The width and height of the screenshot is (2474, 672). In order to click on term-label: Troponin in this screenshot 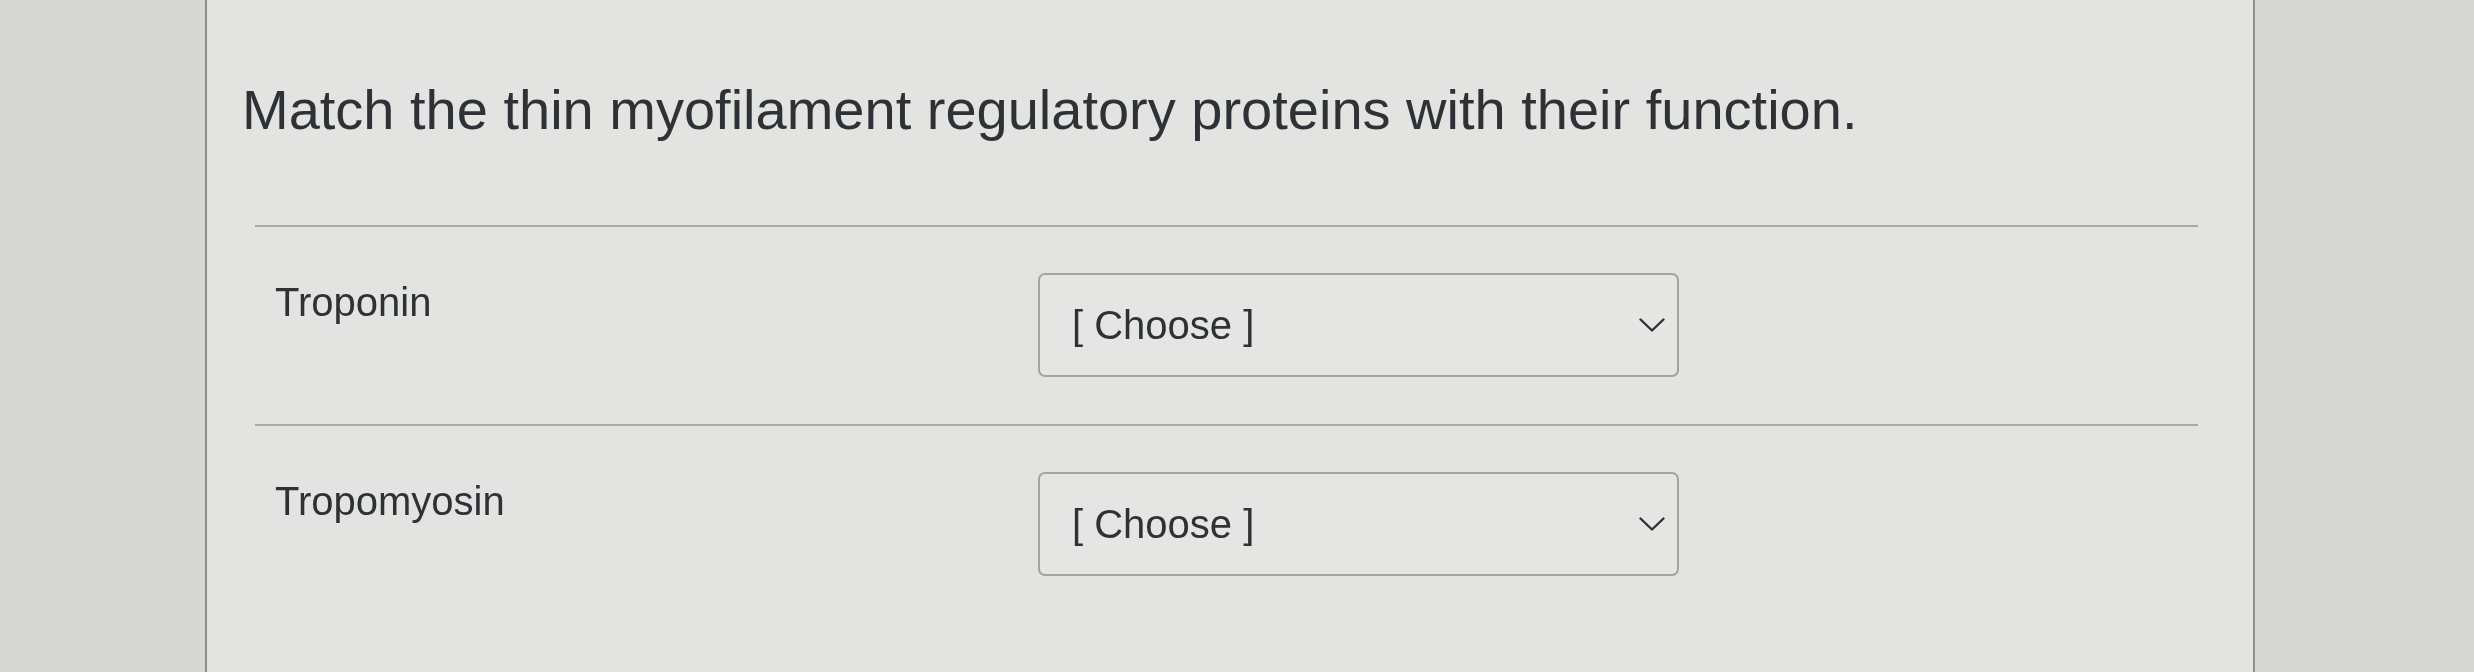, I will do `click(353, 303)`.